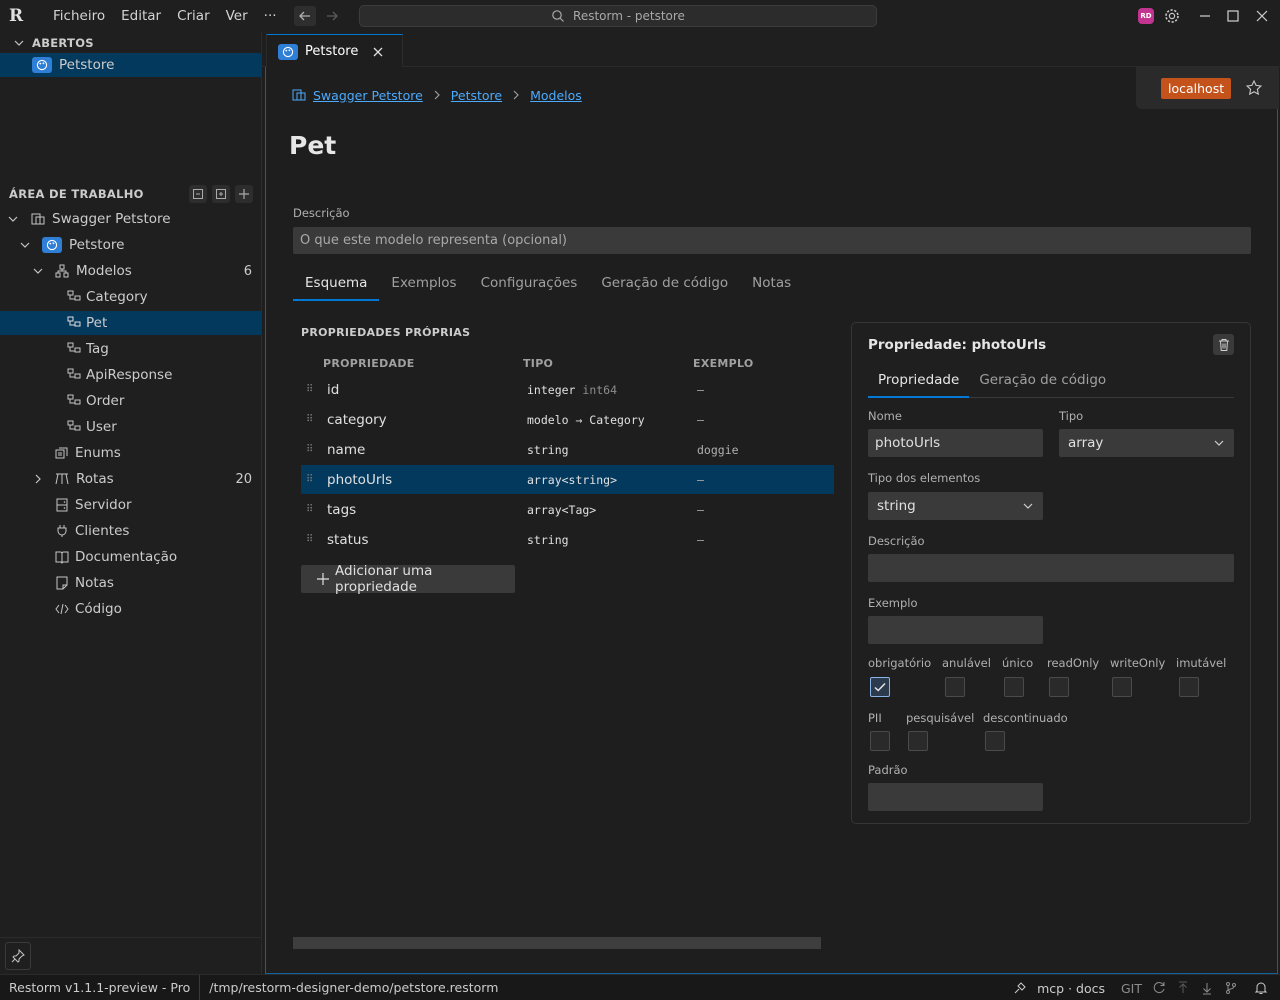 The height and width of the screenshot is (1000, 1280). What do you see at coordinates (1042, 383) in the screenshot?
I see `panel-tab-codegen: Geração de código` at bounding box center [1042, 383].